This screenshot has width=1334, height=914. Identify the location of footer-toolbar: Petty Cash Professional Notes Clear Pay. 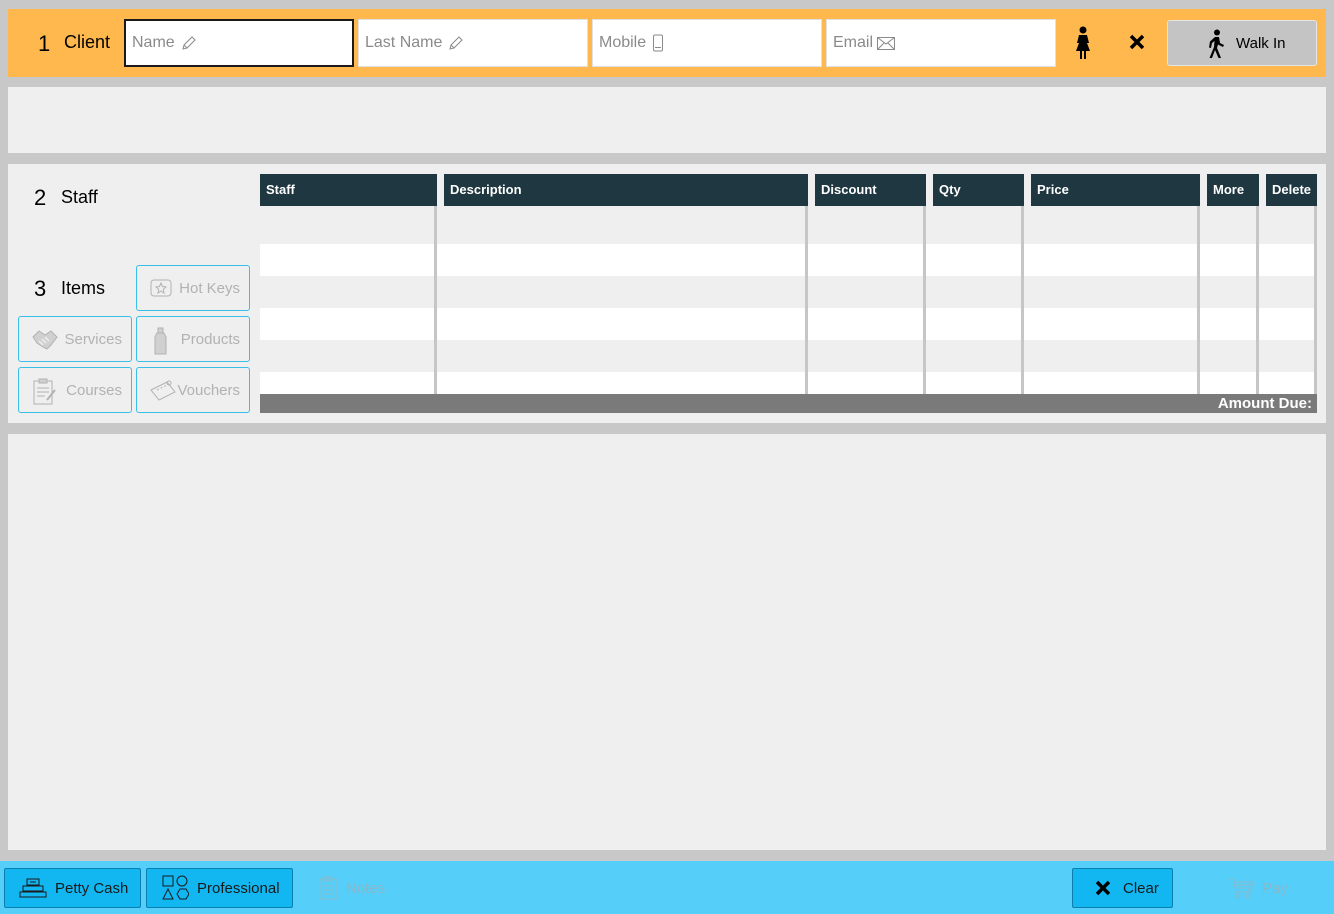
(667, 887).